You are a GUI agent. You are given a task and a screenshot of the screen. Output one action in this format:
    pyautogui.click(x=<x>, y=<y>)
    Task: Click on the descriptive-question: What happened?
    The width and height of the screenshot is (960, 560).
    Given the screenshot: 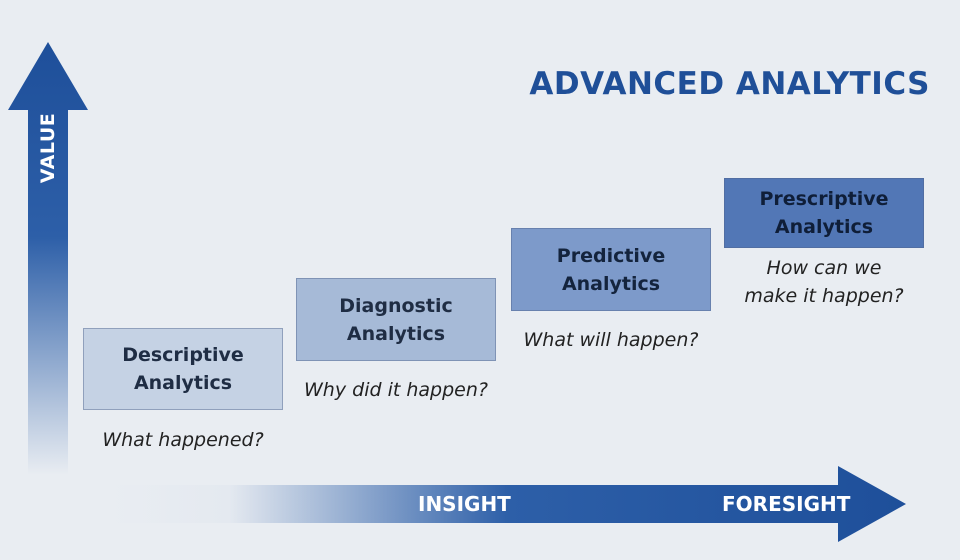 What is the action you would take?
    pyautogui.click(x=183, y=440)
    